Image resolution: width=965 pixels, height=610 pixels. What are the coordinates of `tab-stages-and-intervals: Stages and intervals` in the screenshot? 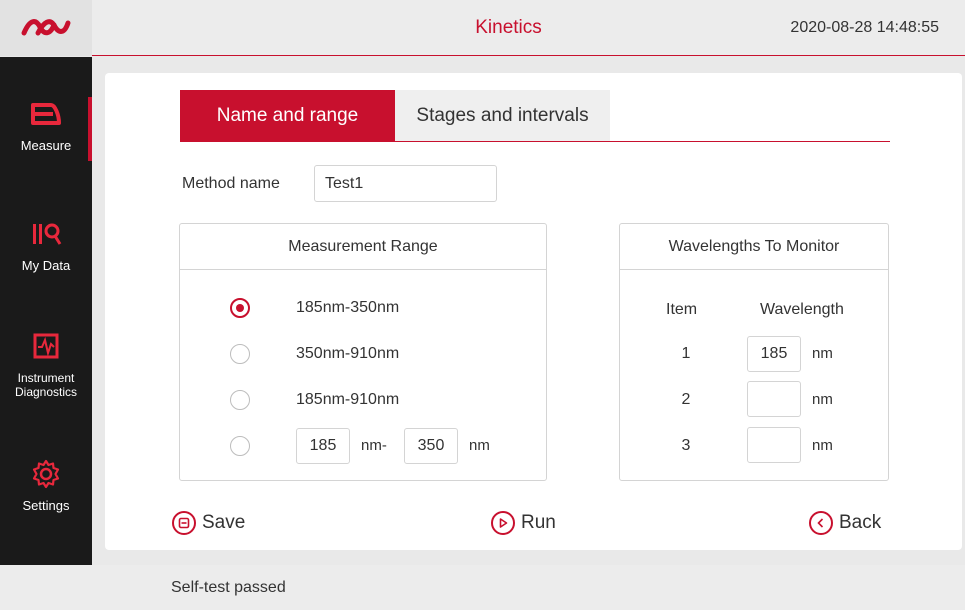 It's located at (502, 115).